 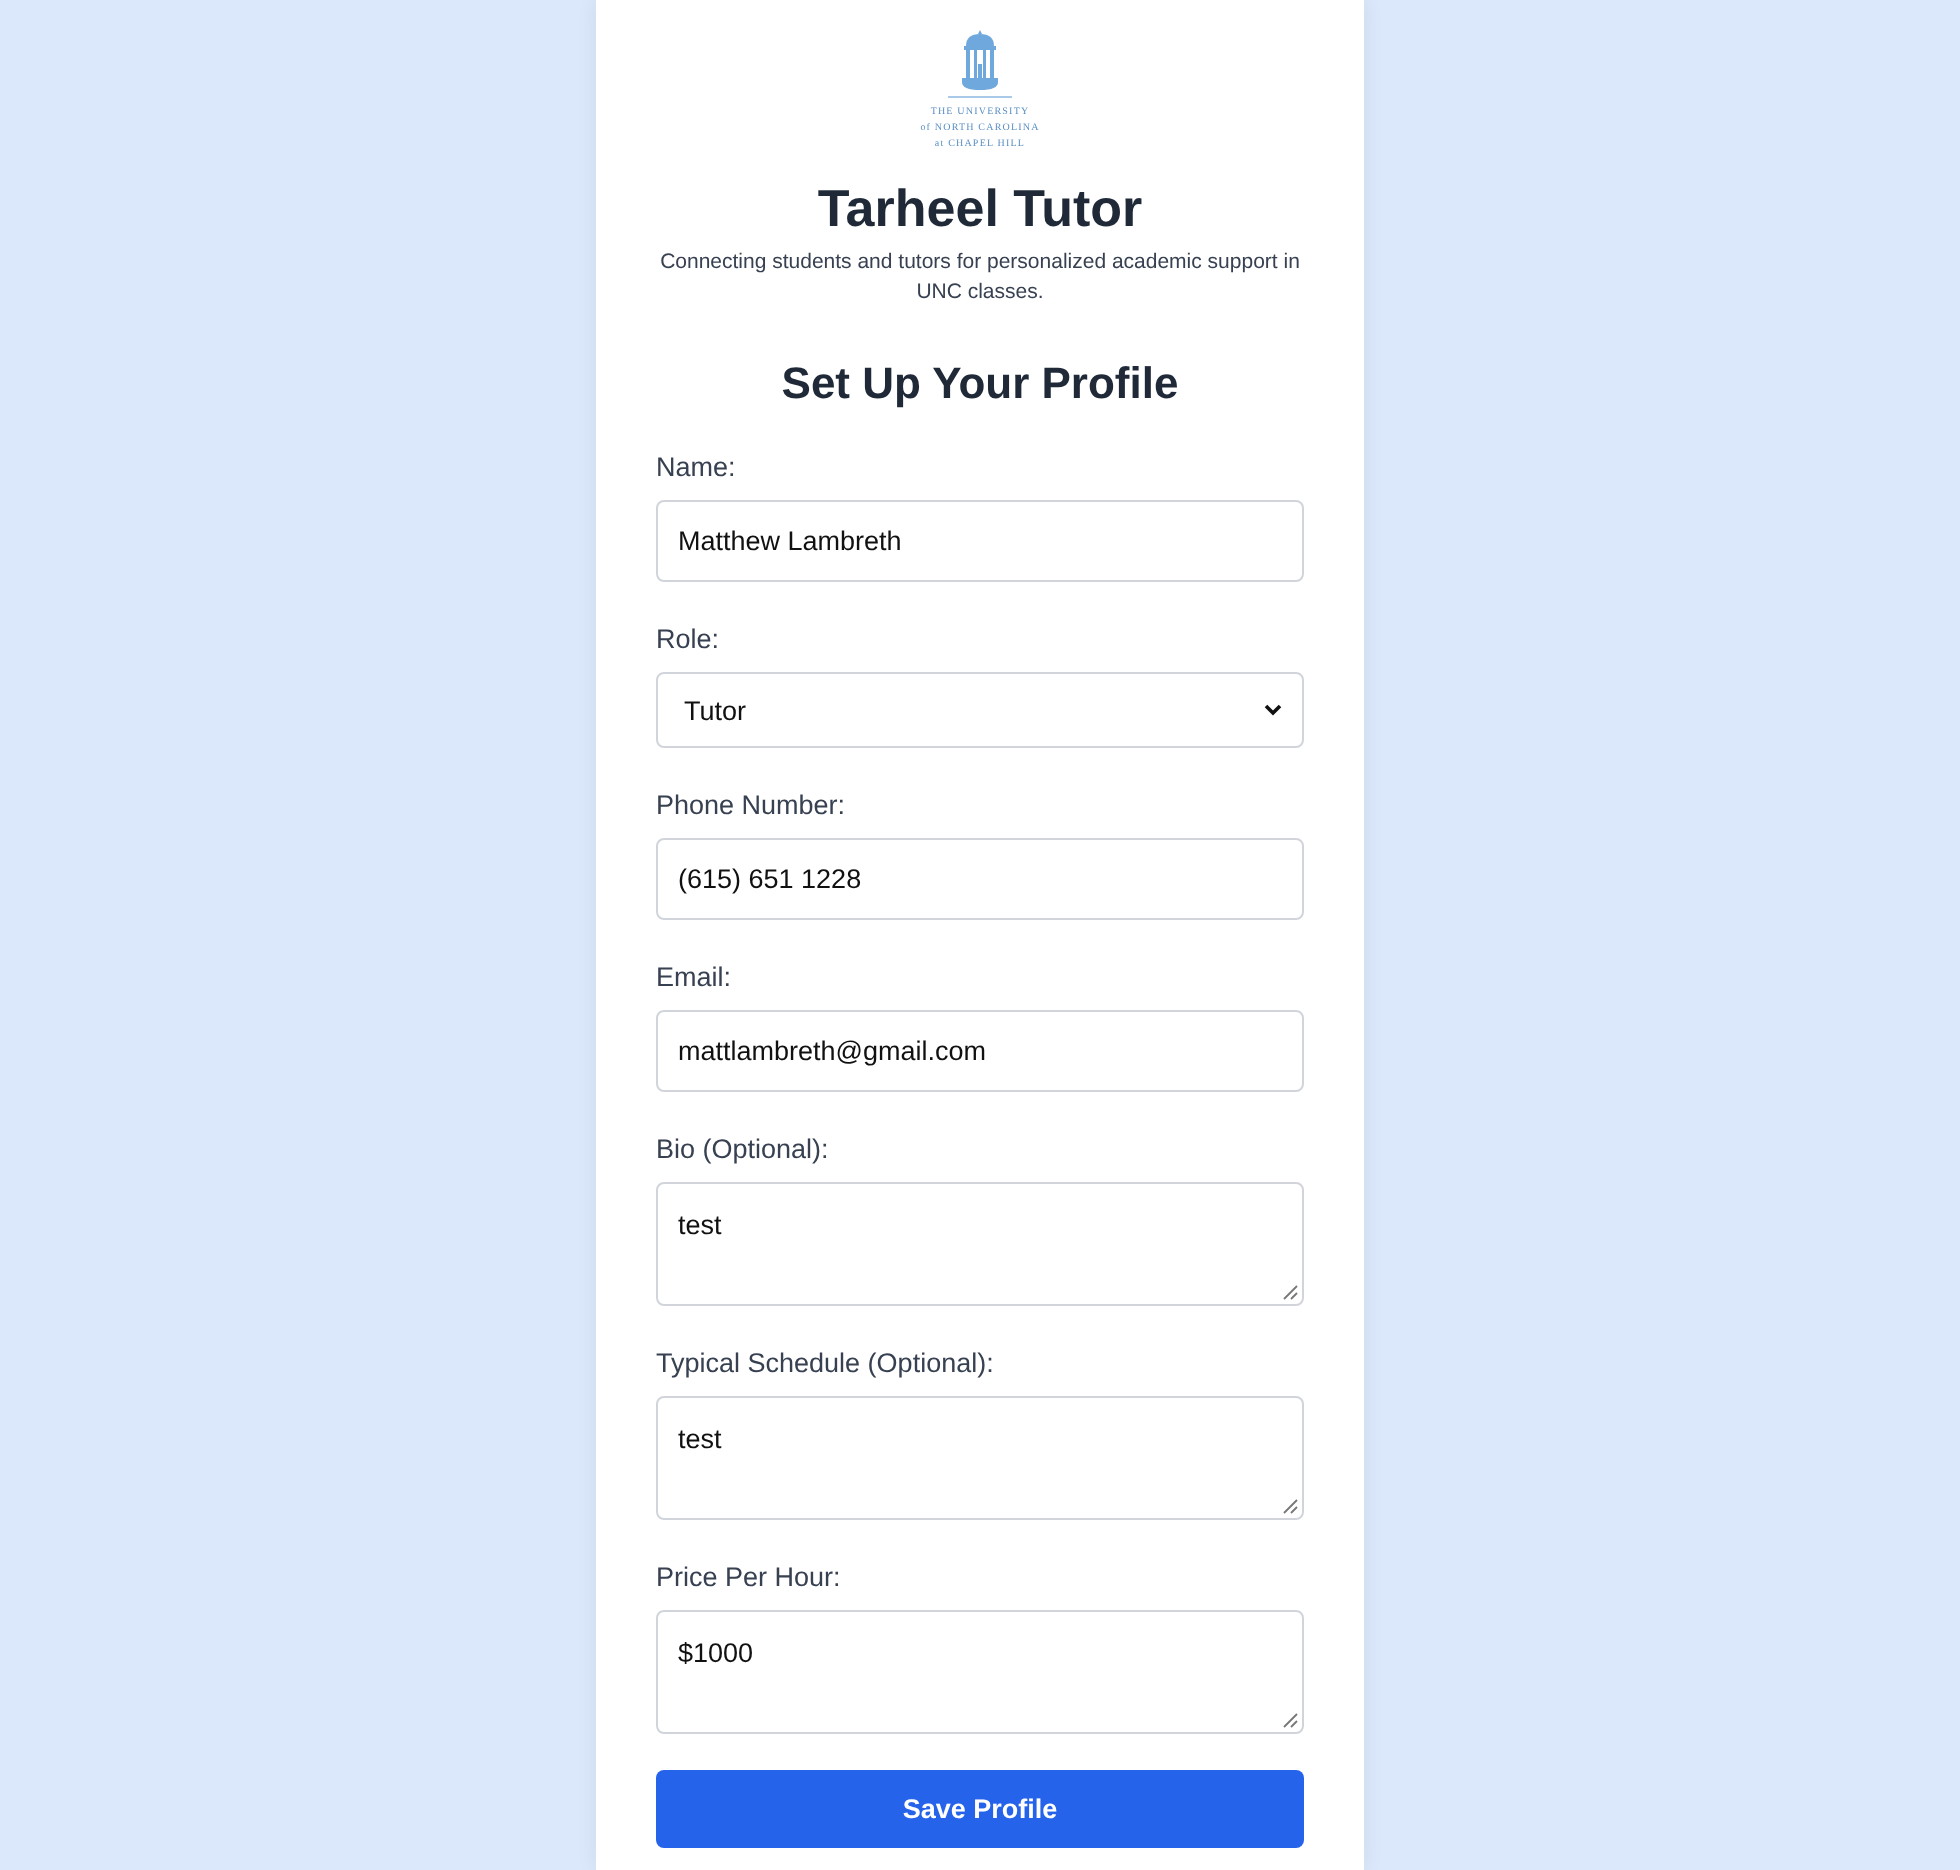 I want to click on app-title: Tarheel Tutor, so click(x=980, y=209).